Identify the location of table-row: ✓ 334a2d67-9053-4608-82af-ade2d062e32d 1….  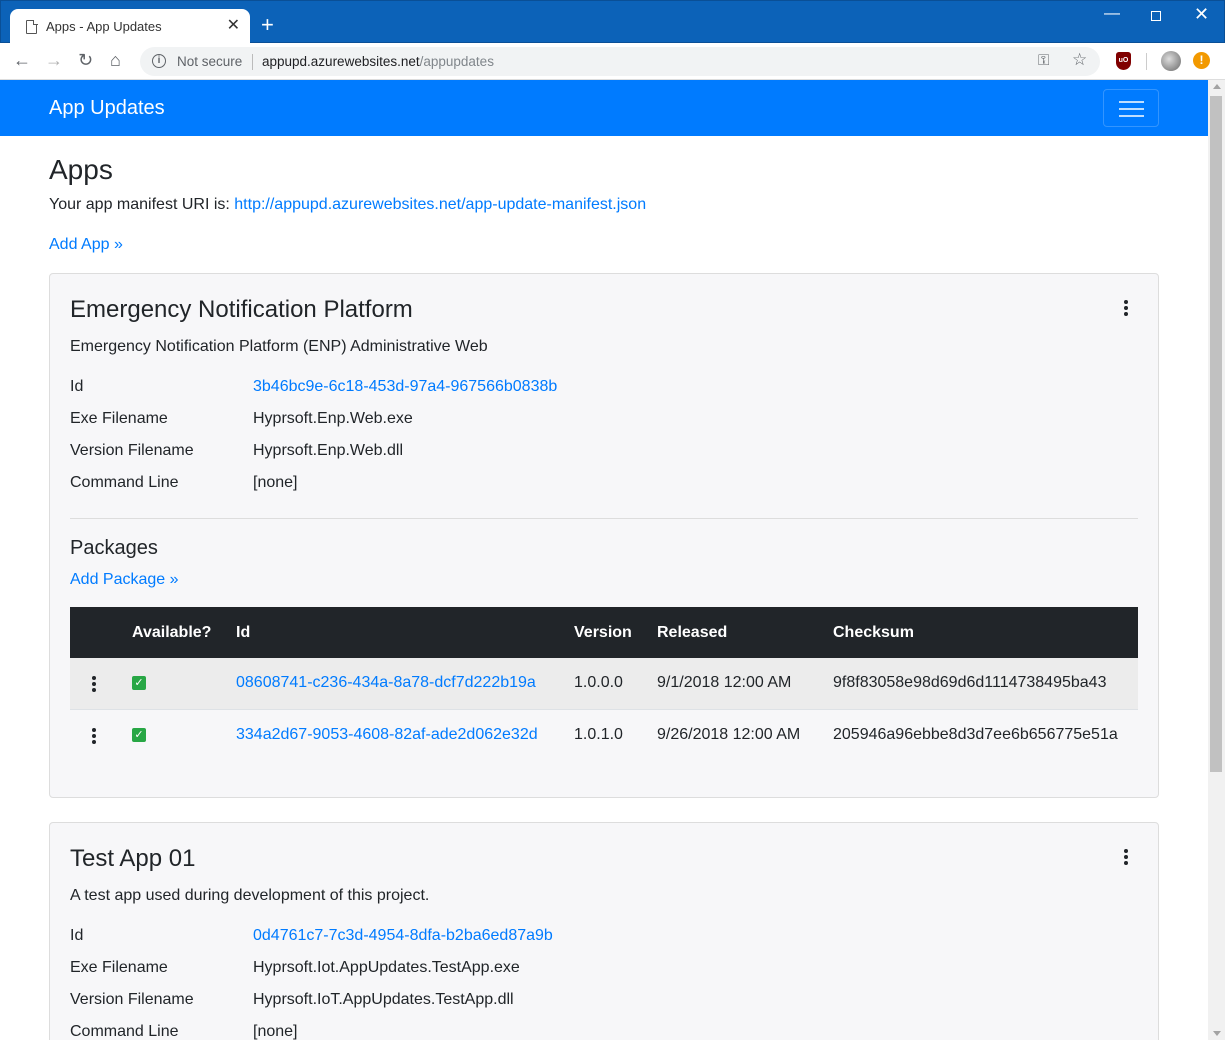
(604, 736).